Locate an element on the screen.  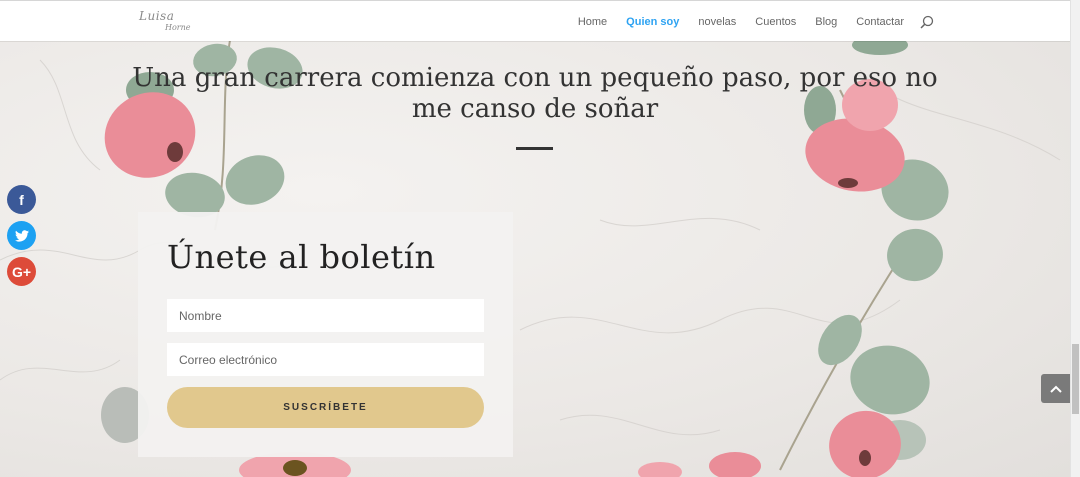
logo-sub-text: Horne is located at coordinates (178, 27).